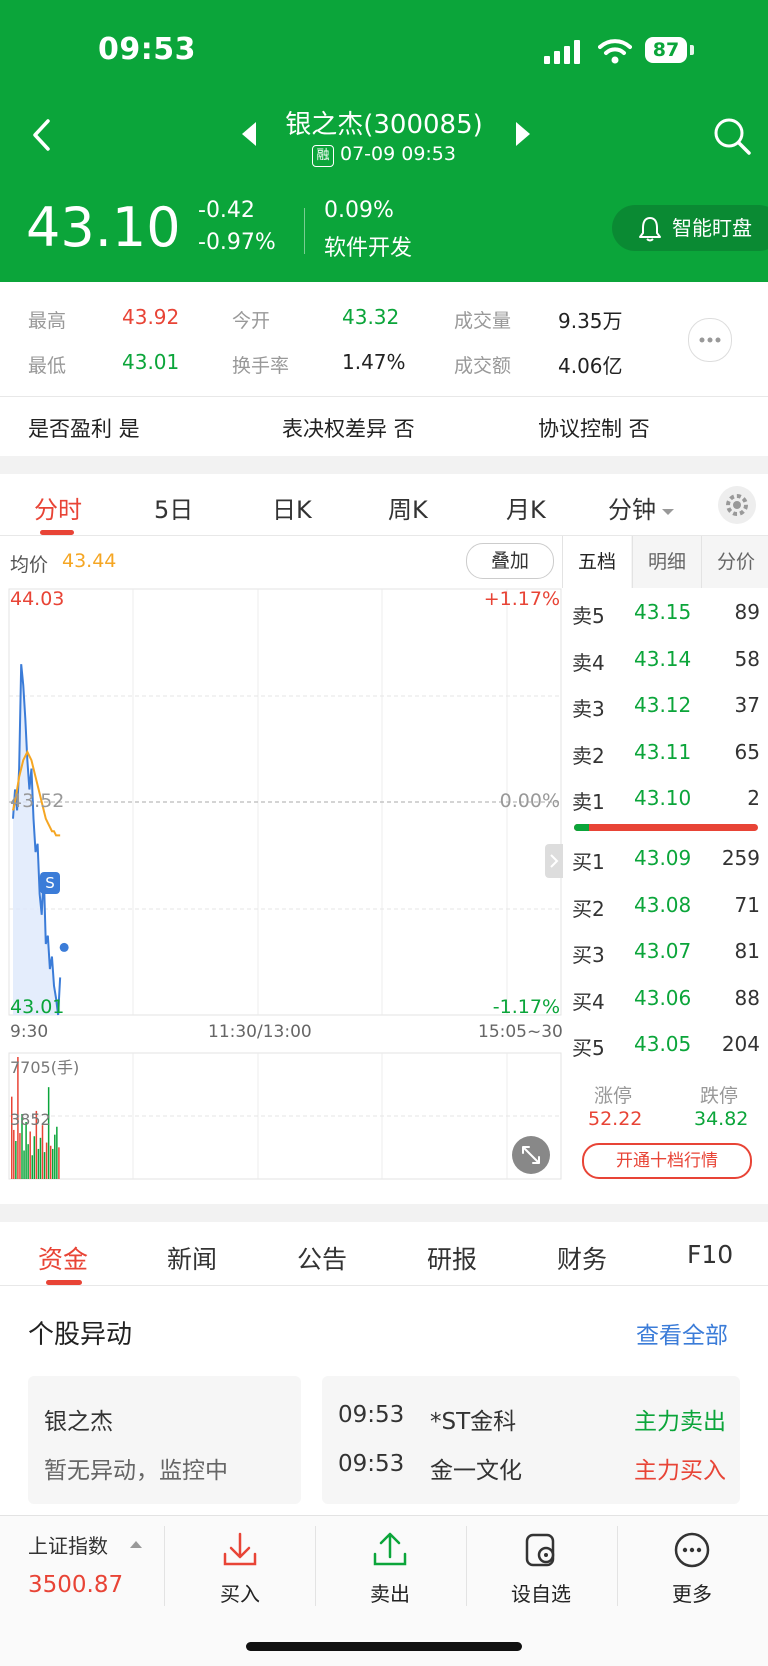 The height and width of the screenshot is (1666, 768). Describe the element at coordinates (63, 1258) in the screenshot. I see `tab-capital: 资金` at that location.